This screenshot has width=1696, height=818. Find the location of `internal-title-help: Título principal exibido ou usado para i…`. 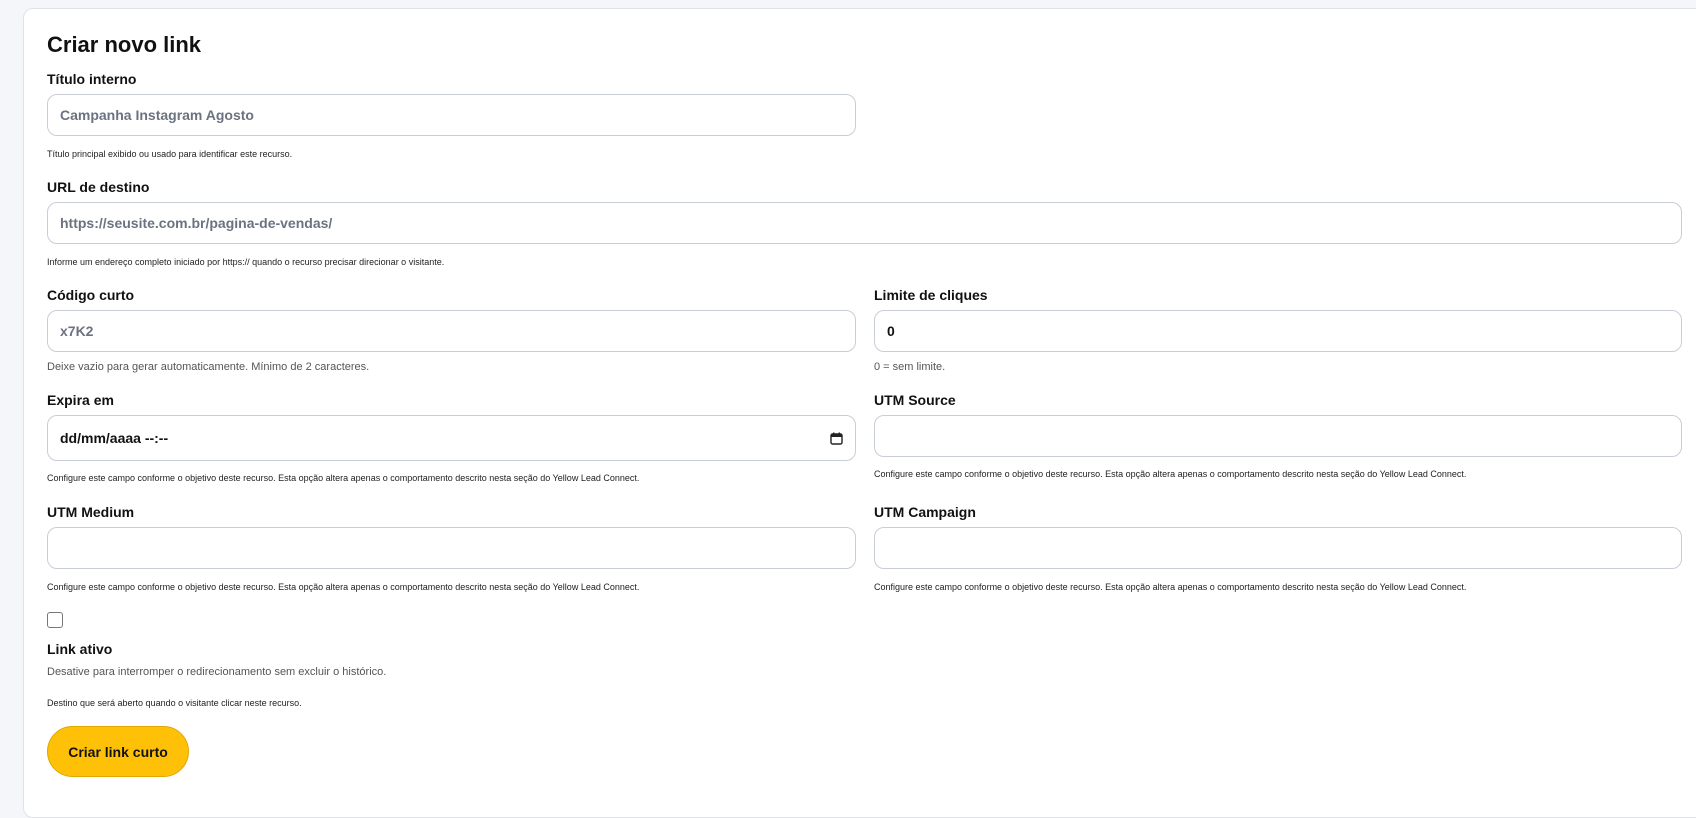

internal-title-help: Título principal exibido ou usado para i… is located at coordinates (170, 154).